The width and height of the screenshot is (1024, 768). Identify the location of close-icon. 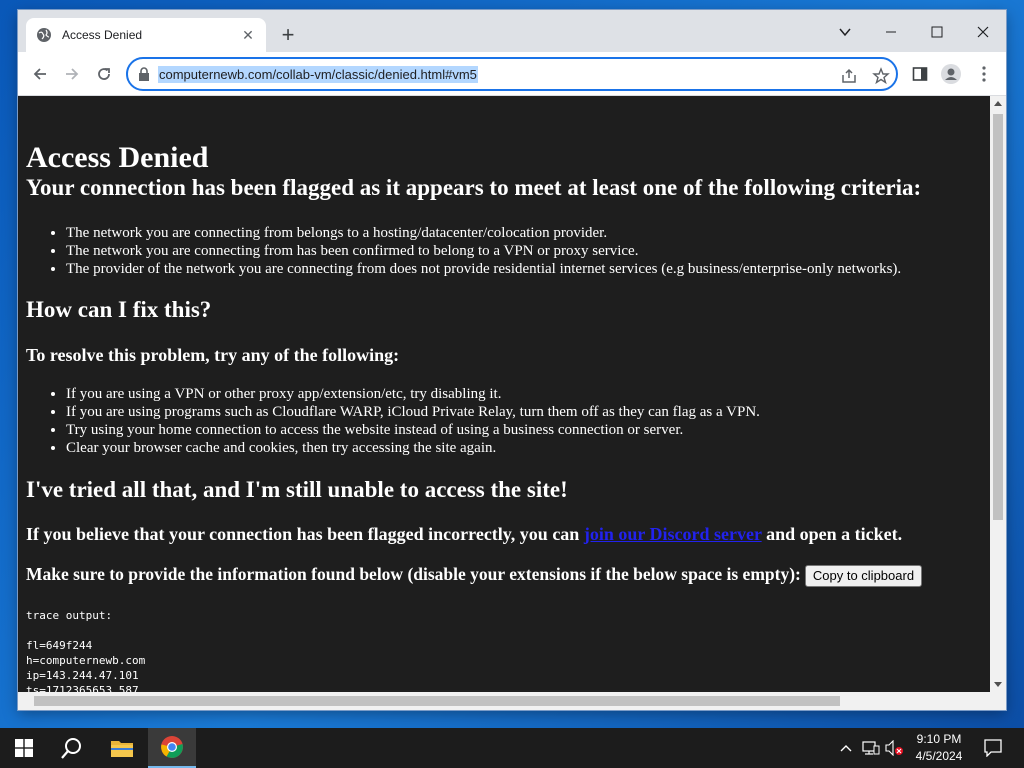
(983, 32).